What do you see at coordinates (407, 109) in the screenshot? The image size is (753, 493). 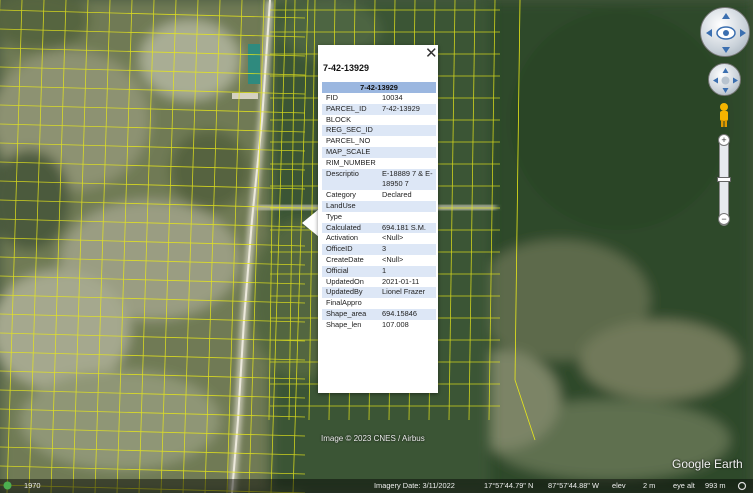 I see `attribute-value: 7-42-13929` at bounding box center [407, 109].